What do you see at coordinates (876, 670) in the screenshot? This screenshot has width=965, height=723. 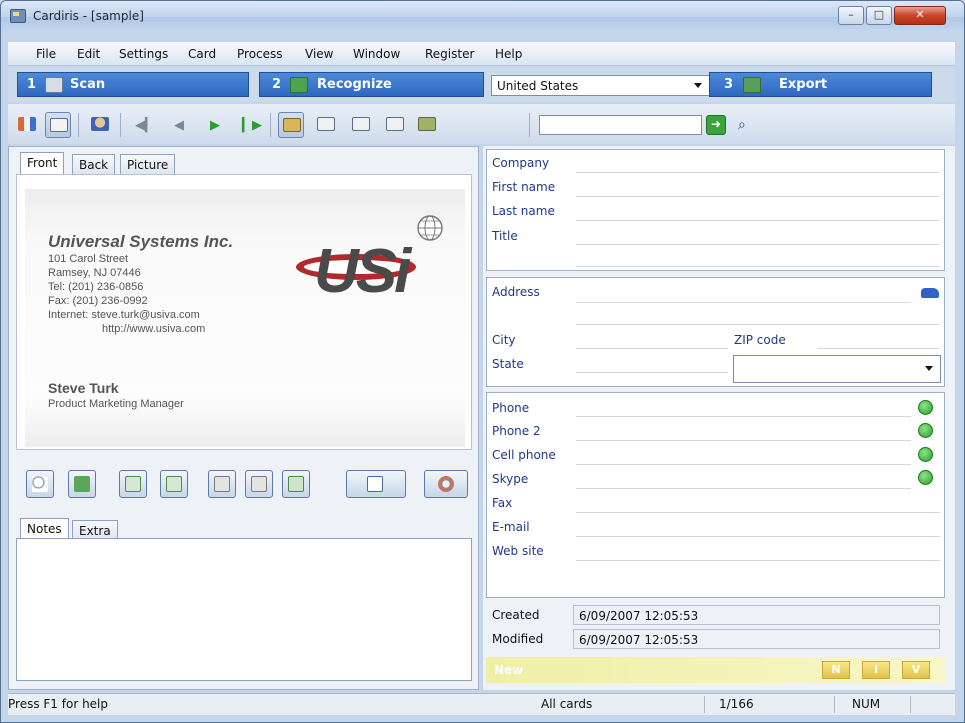 I see `i-button: I` at bounding box center [876, 670].